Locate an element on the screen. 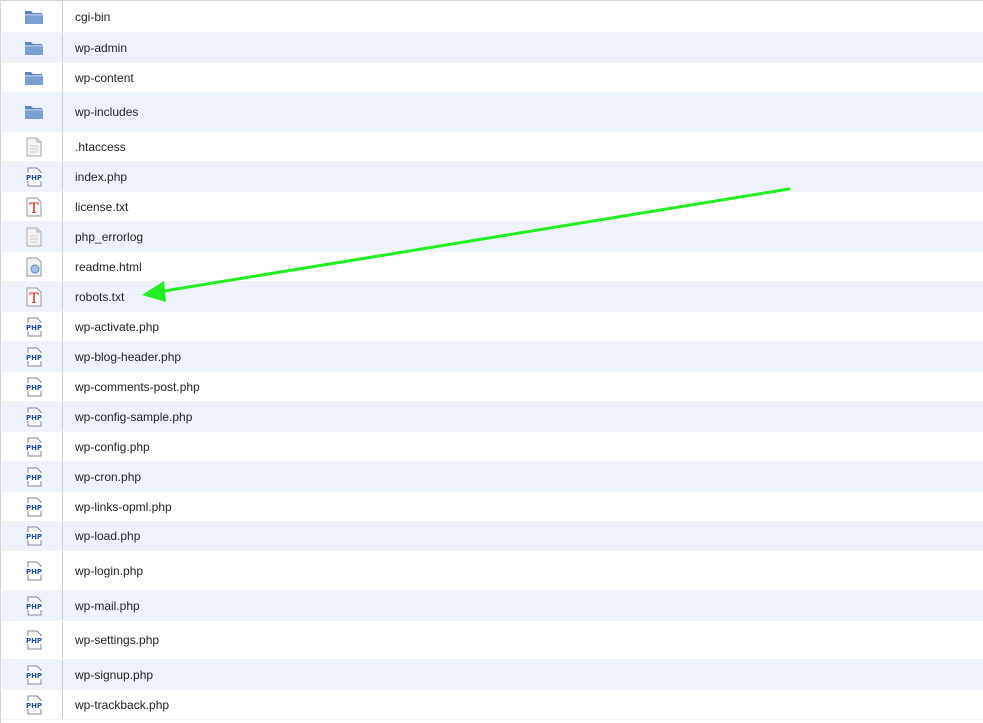 Image resolution: width=983 pixels, height=723 pixels. file-row: PHP wp-config-sample.php is located at coordinates (492, 417).